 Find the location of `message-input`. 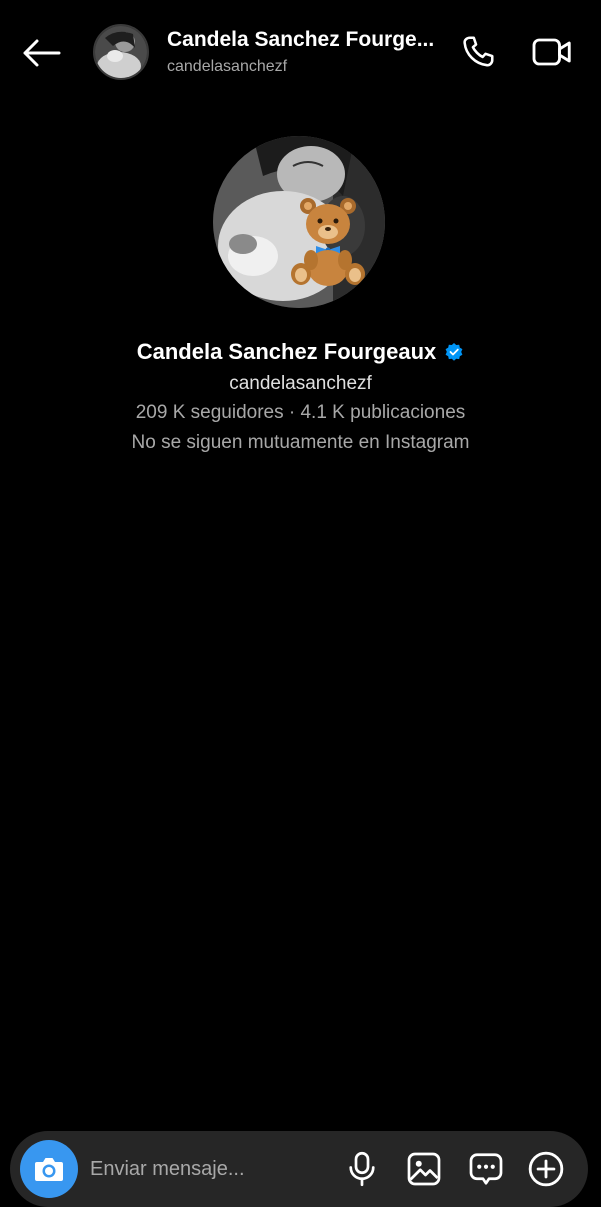

message-input is located at coordinates (215, 1169).